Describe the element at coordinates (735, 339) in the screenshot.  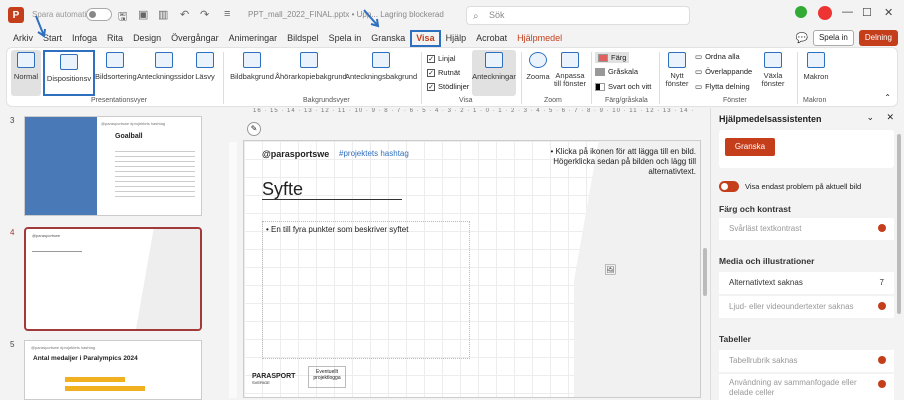
I see `section-tables: Tabeller` at that location.